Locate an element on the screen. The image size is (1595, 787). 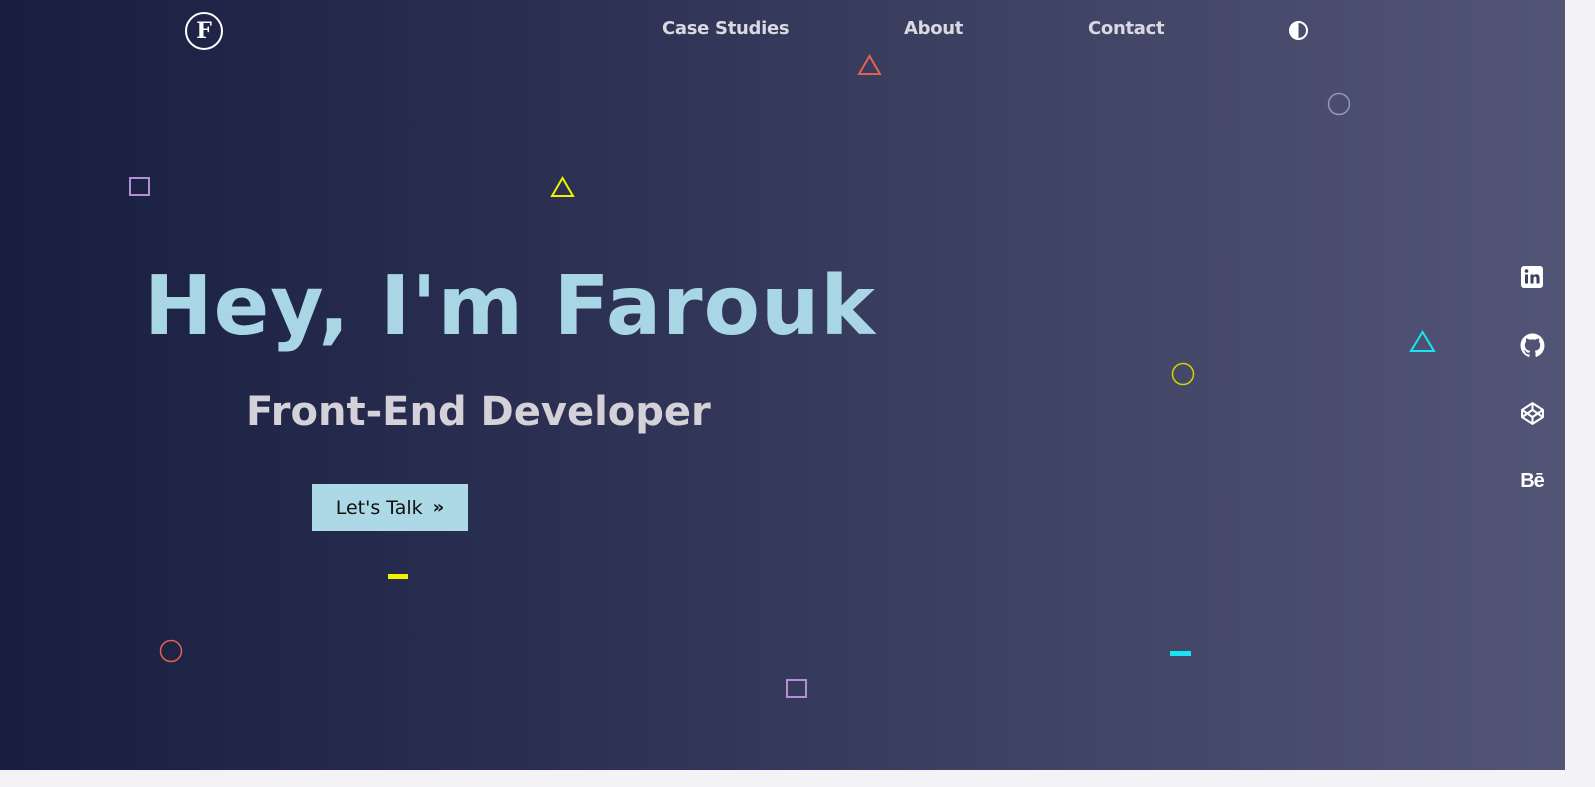
page-gutter-right is located at coordinates (1580, 393).